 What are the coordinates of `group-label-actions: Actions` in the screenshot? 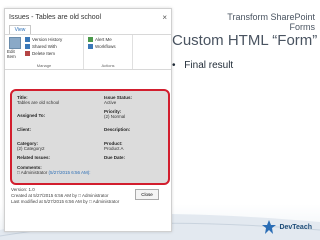 It's located at (108, 65).